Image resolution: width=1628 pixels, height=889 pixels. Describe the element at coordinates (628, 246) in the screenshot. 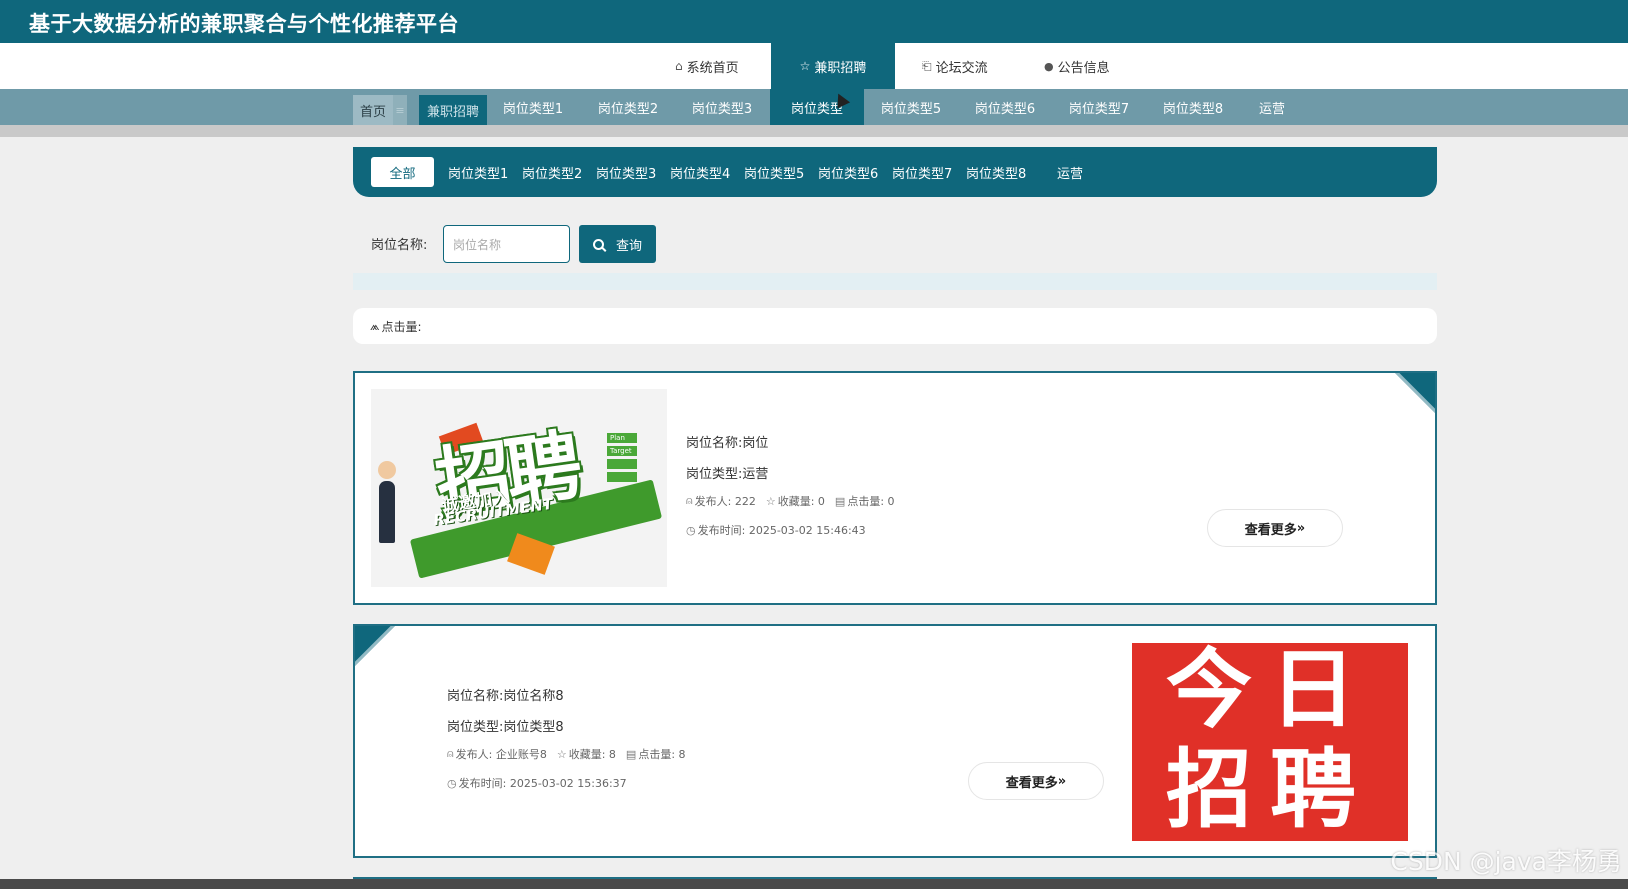

I see `search-button-label: 查询` at that location.